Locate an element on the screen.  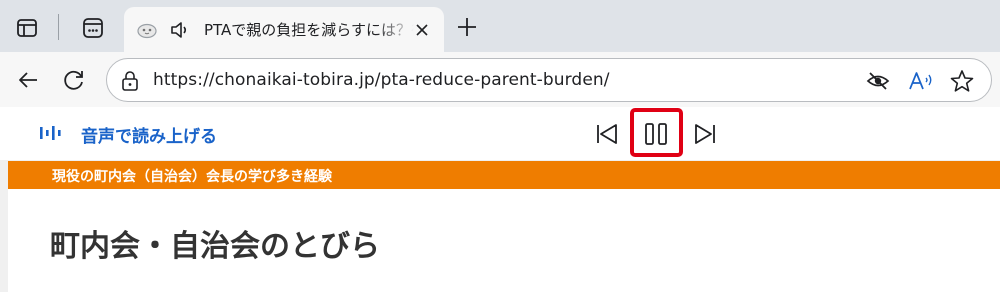
read-aloud-icon is located at coordinates (920, 81).